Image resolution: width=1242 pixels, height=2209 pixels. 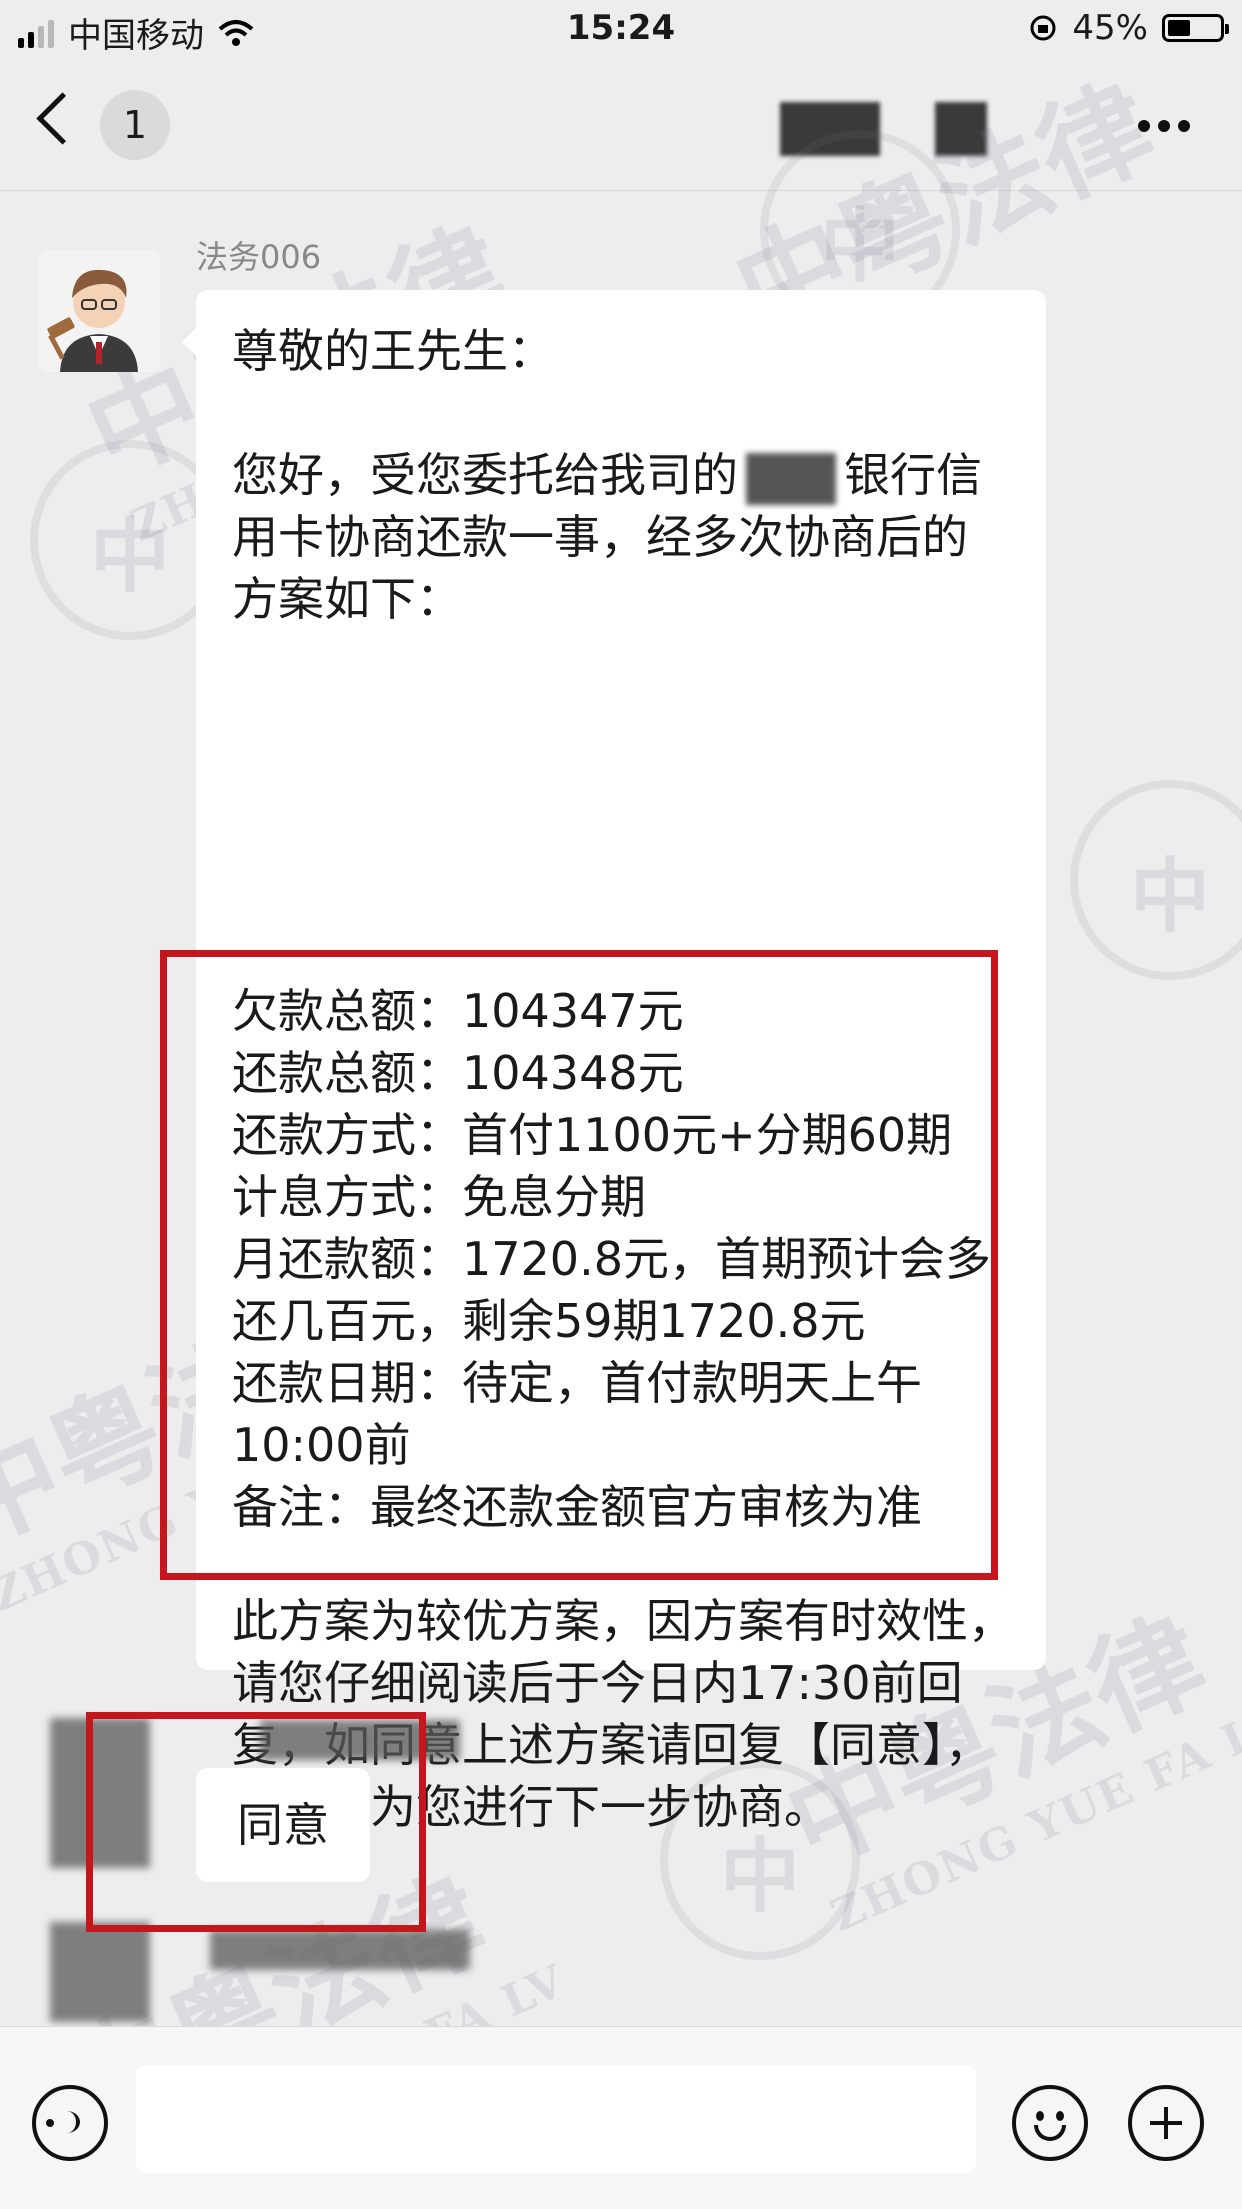 I want to click on orientation-lock-icon, so click(x=1043, y=28).